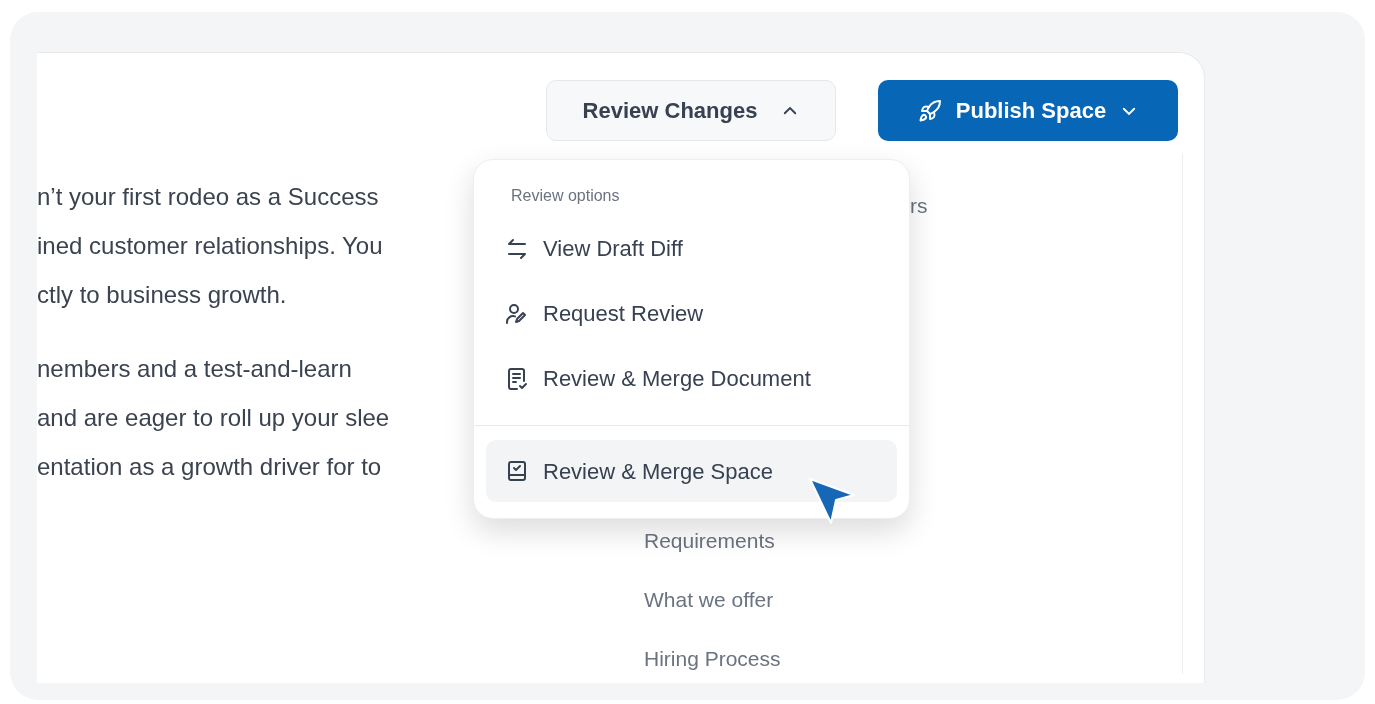 The image size is (1375, 704). I want to click on menu-item: View Draft Diff, so click(691, 248).